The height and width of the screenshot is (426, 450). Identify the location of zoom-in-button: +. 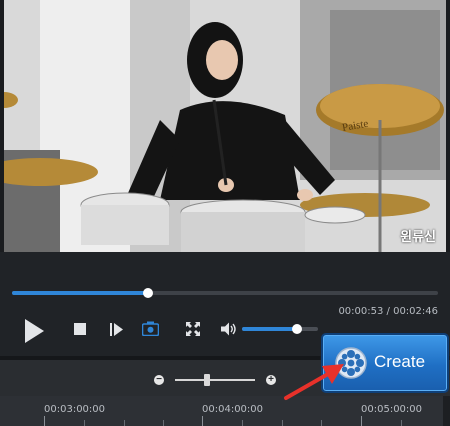
(271, 380).